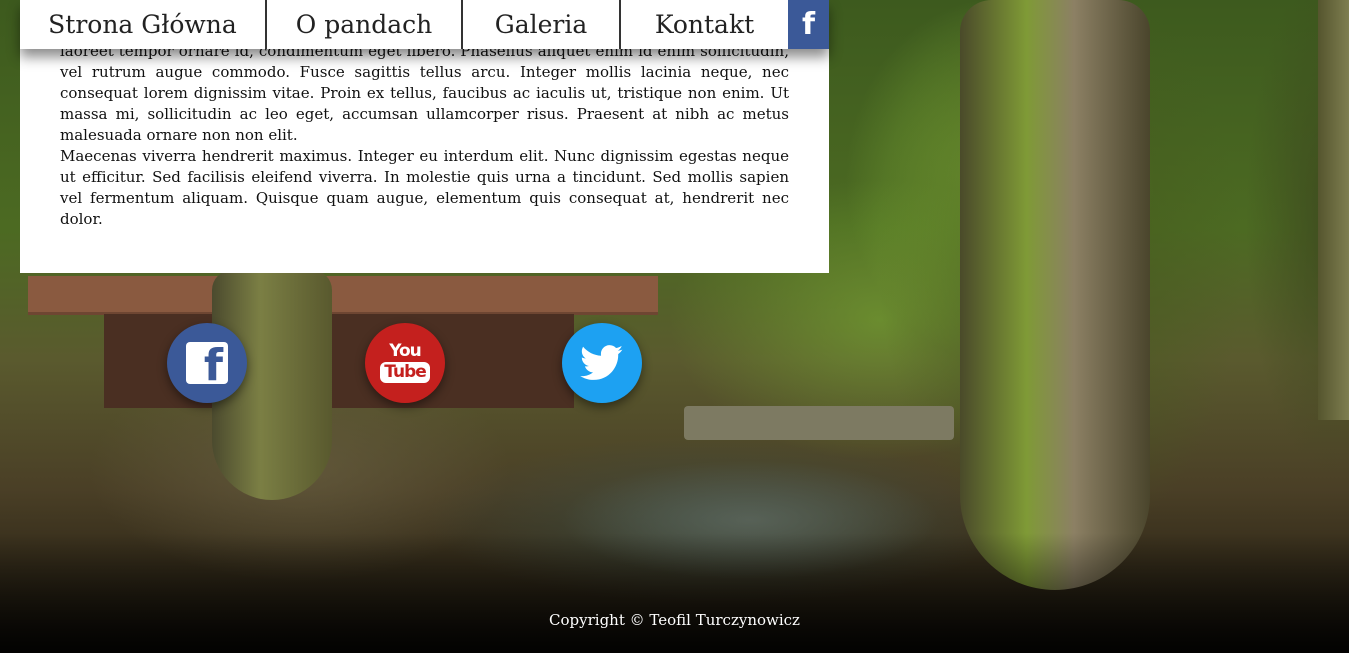  Describe the element at coordinates (674, 620) in the screenshot. I see `footer-copyright: Copyright © Teofil Turczynowicz` at that location.